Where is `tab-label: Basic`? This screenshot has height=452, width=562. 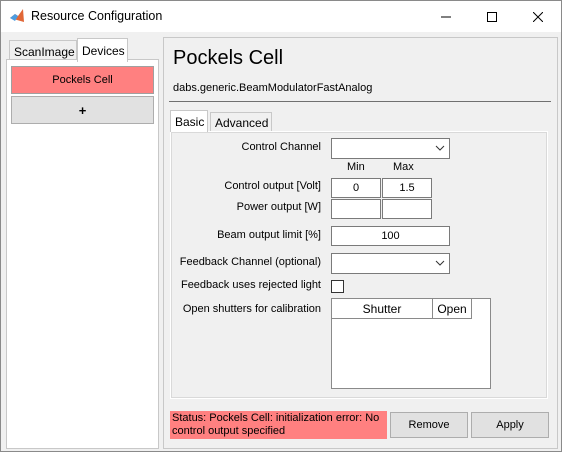
tab-label: Basic is located at coordinates (190, 121).